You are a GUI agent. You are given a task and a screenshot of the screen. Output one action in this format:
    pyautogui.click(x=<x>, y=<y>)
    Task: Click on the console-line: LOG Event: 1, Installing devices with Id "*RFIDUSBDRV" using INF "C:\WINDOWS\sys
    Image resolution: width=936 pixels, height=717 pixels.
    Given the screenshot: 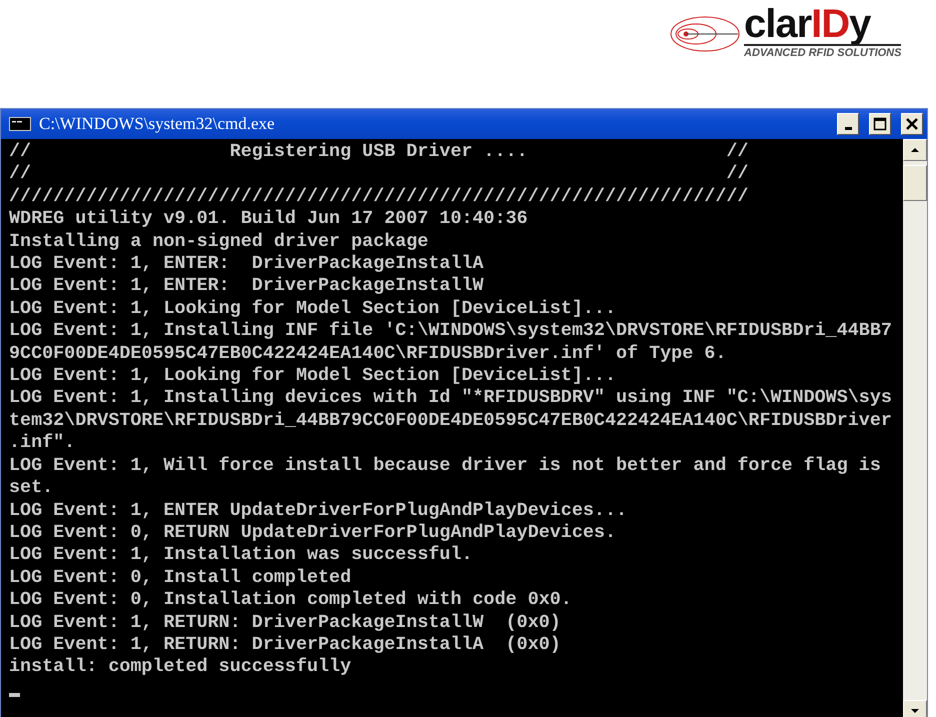 What is the action you would take?
    pyautogui.click(x=450, y=398)
    